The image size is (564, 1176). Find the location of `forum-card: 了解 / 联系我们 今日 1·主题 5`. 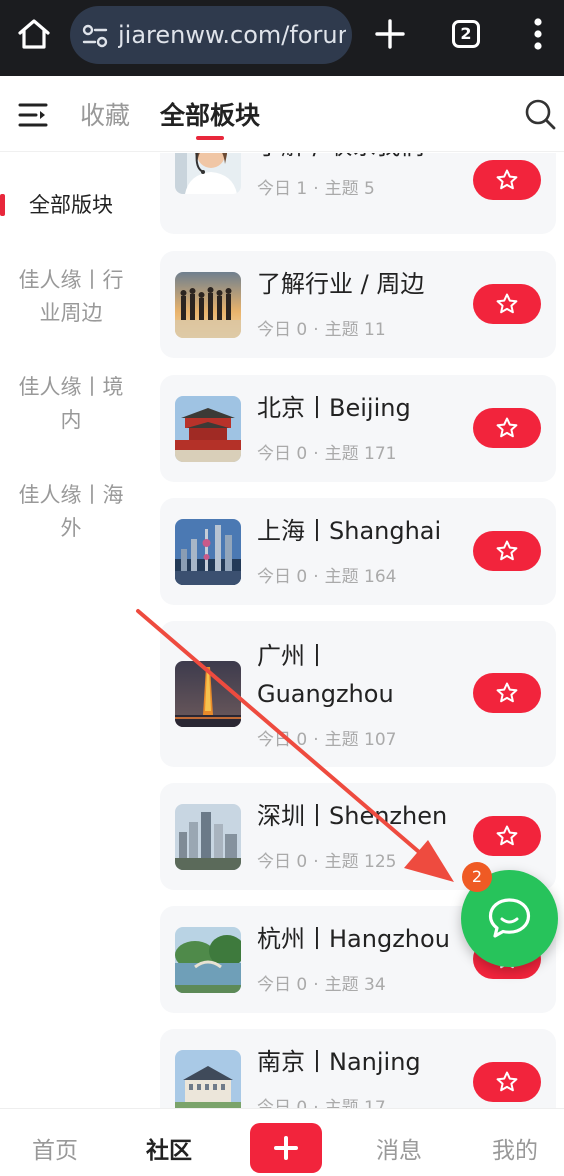

forum-card: 了解 / 联系我们 今日 1·主题 5 is located at coordinates (358, 193).